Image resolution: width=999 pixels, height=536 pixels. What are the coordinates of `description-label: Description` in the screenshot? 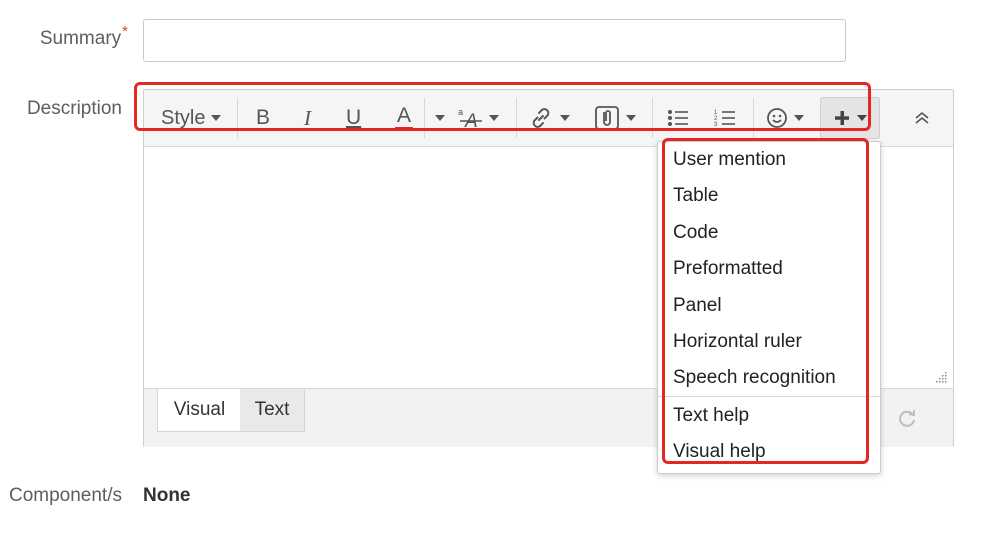 It's located at (74, 108).